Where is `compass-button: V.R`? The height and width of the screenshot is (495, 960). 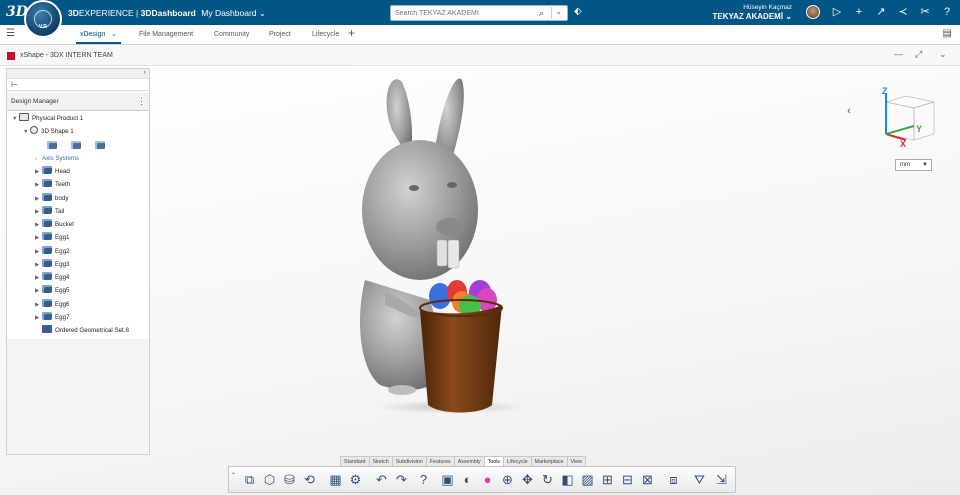
compass-button: V.R is located at coordinates (43, 19).